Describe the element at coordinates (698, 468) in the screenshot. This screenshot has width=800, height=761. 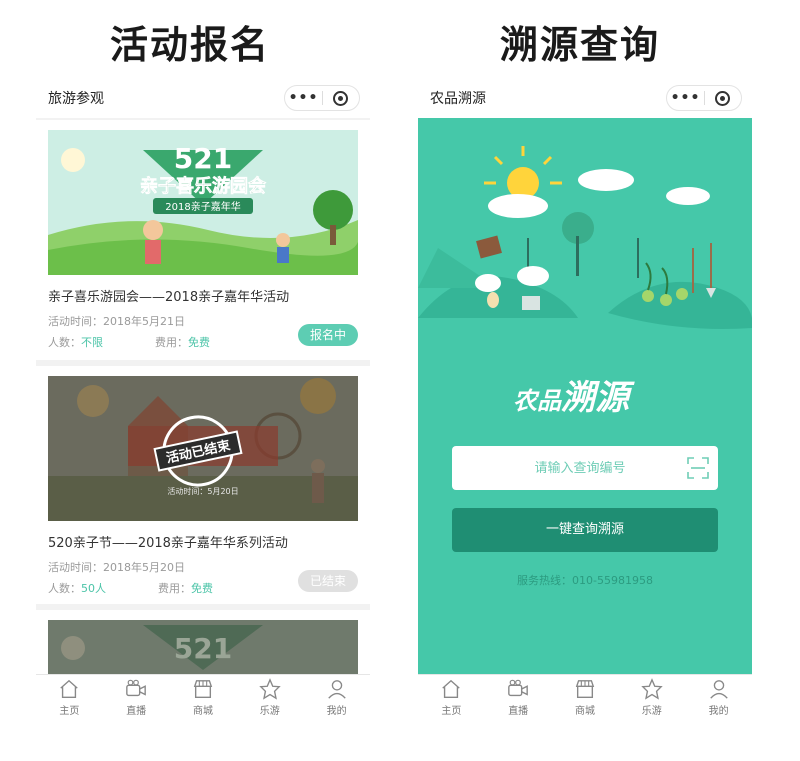
I see `scan-icon` at that location.